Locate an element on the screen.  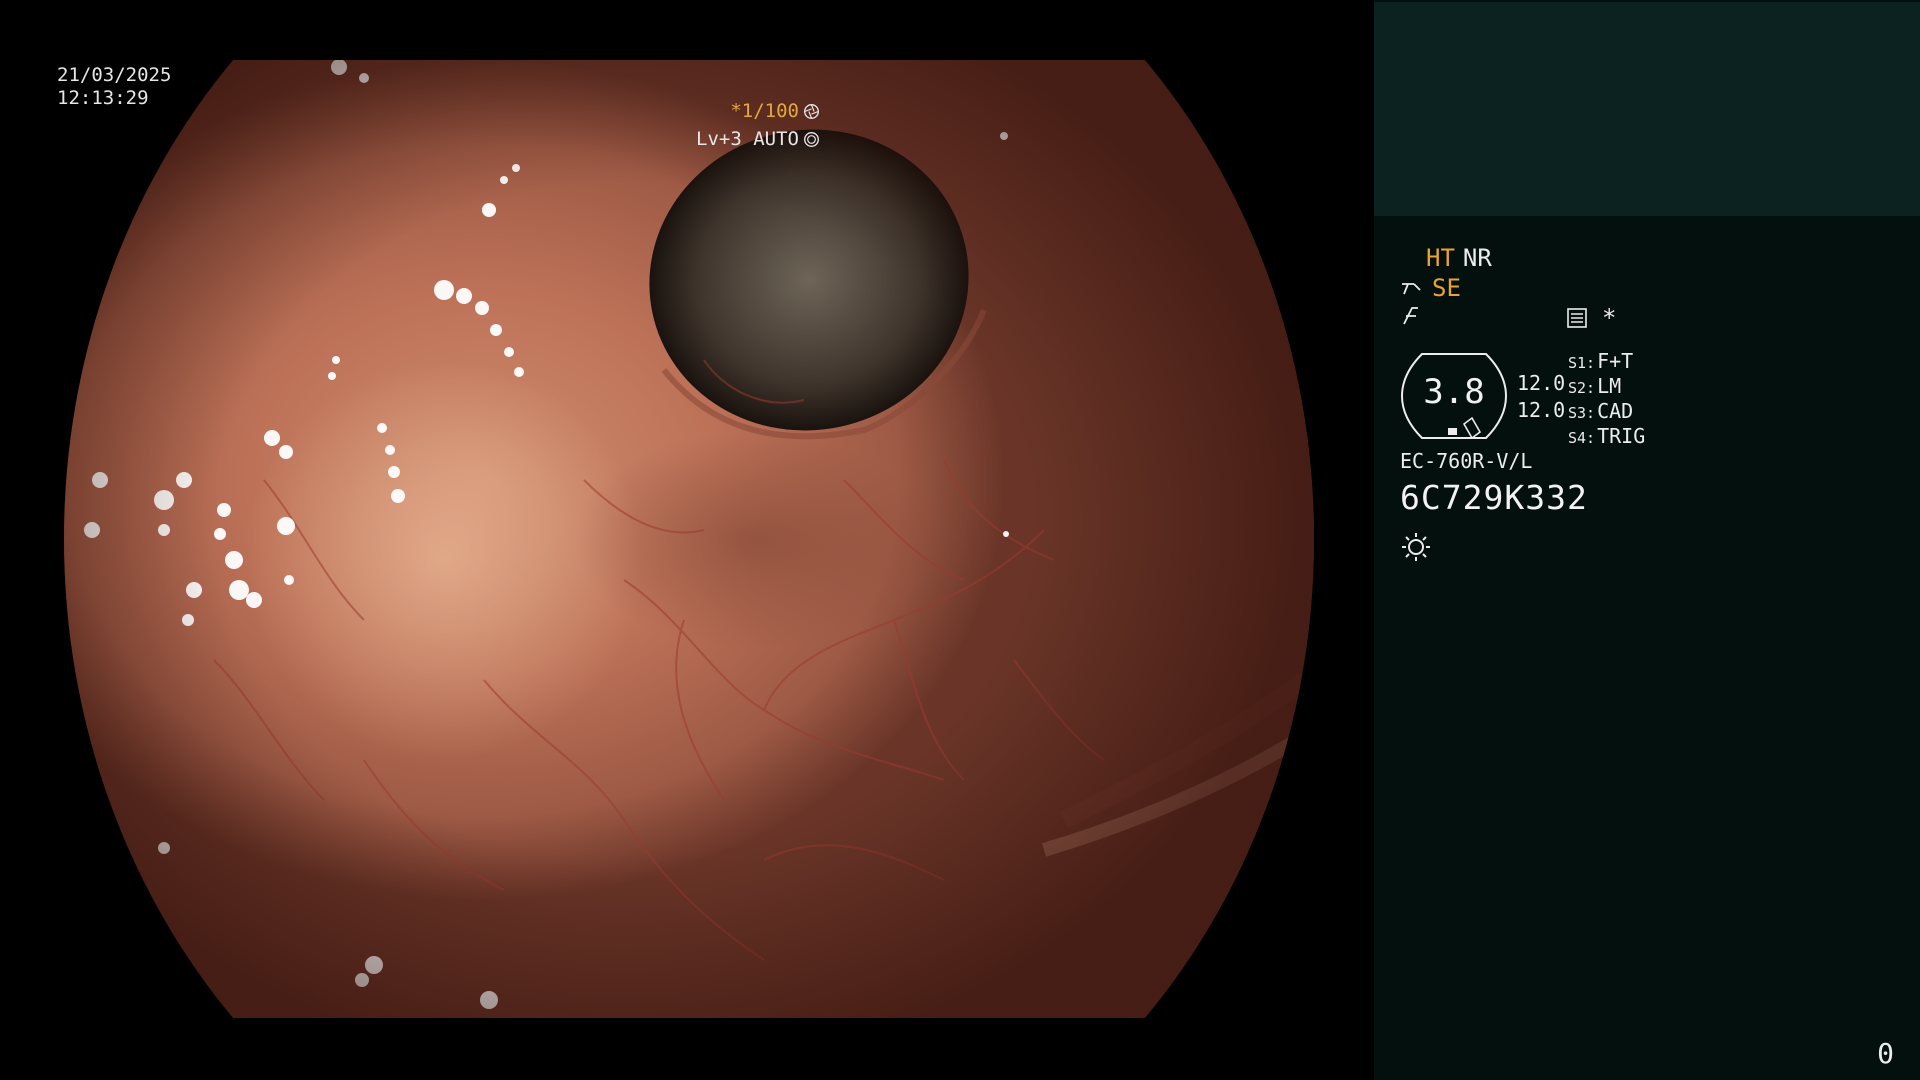
brightness-value: 3.8 is located at coordinates (1454, 392).